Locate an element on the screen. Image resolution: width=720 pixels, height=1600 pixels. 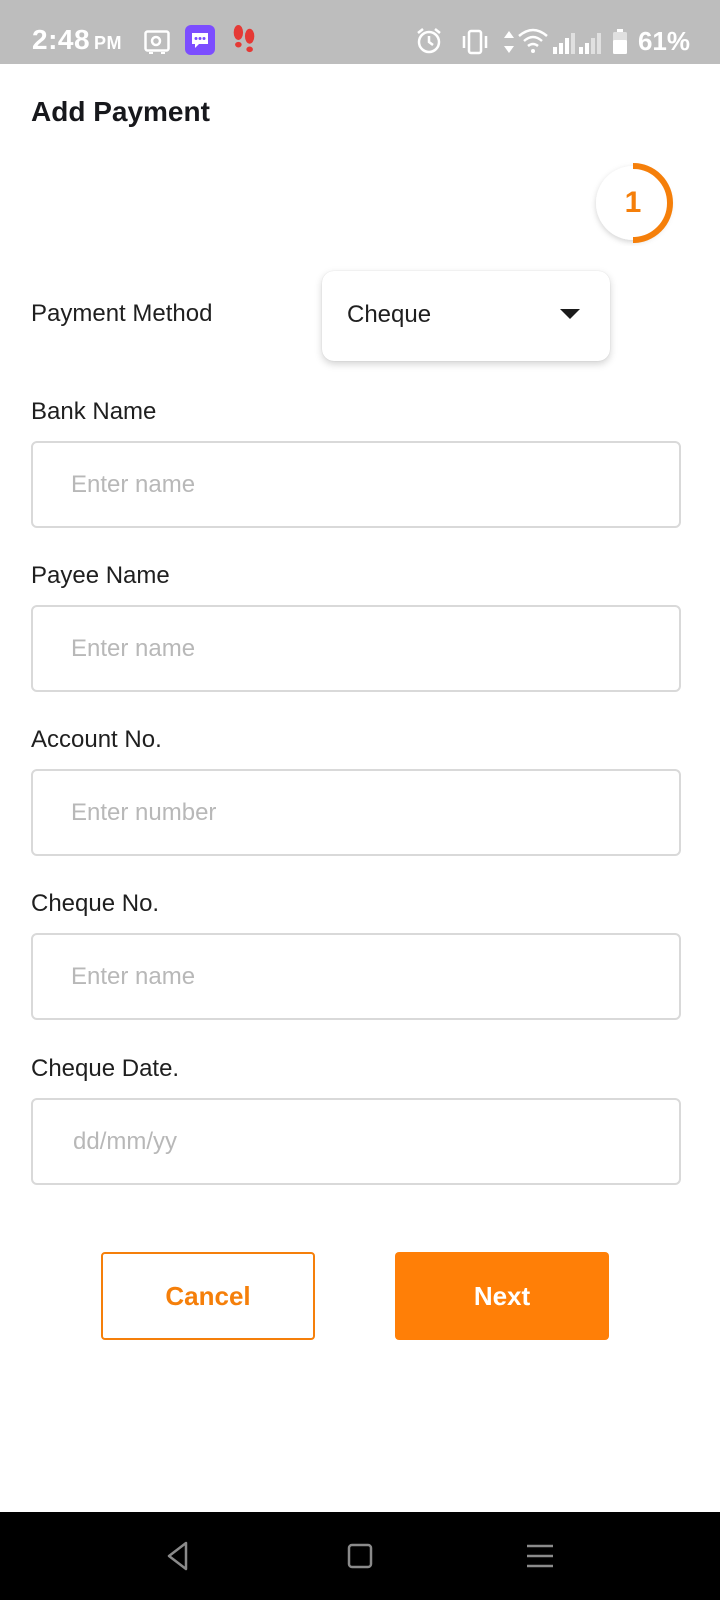
step-indicator: 1 is located at coordinates (633, 203).